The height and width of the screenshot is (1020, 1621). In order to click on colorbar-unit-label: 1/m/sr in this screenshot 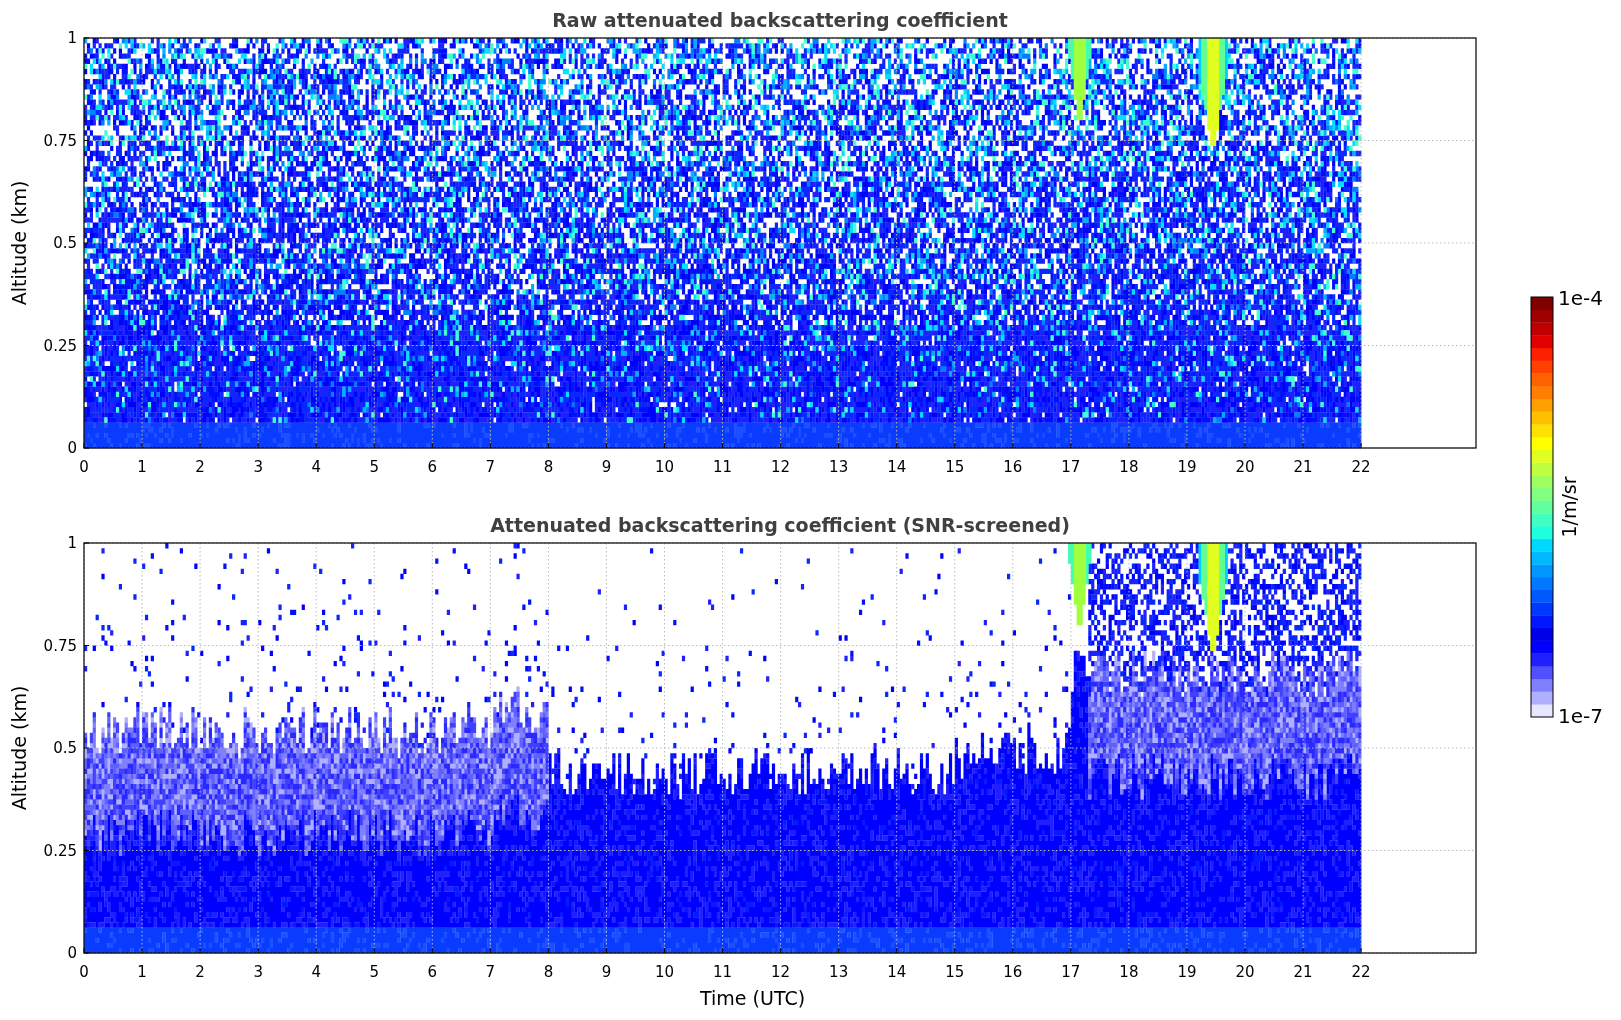, I will do `click(1569, 507)`.